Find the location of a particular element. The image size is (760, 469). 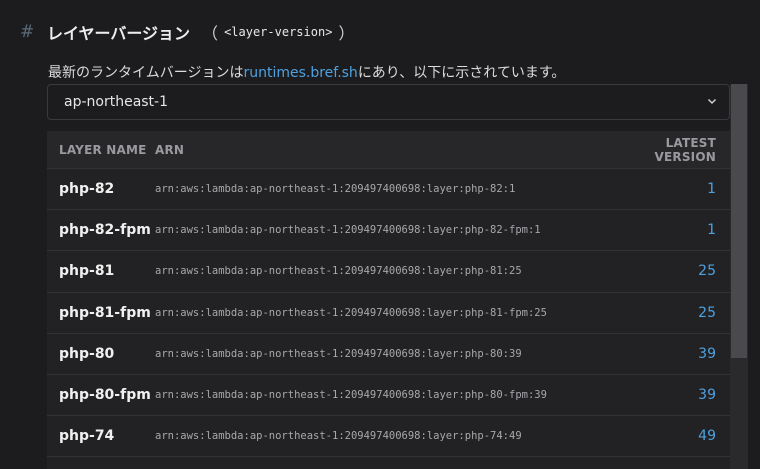

region-select: ap-northeast-1 is located at coordinates (388, 102).